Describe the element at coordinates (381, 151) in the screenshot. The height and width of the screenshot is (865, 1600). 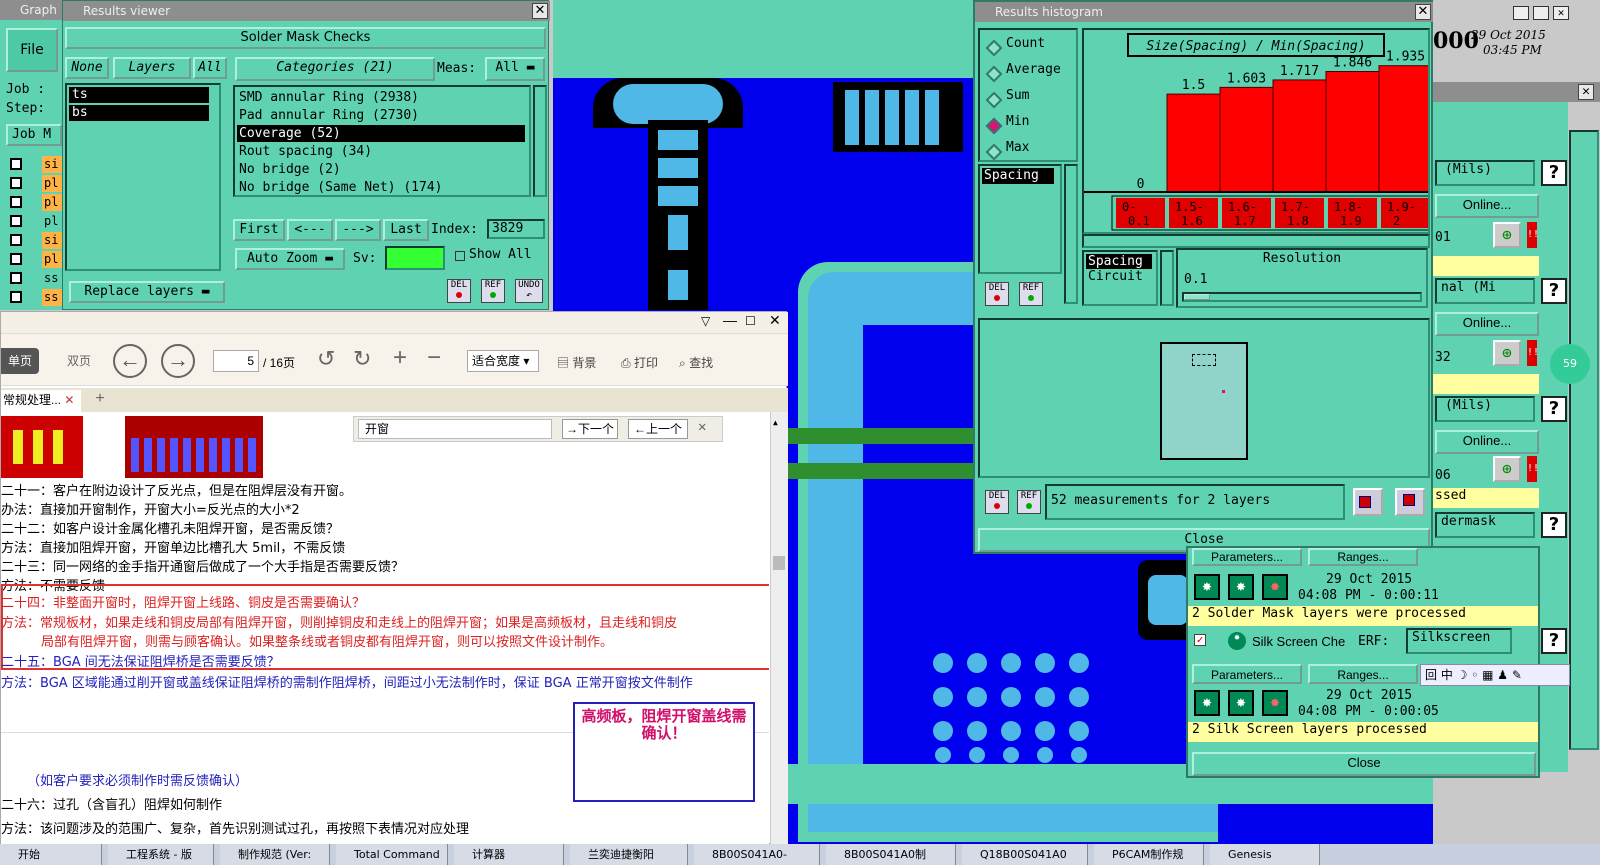
I see `category-item: Rout spacing (34)` at that location.